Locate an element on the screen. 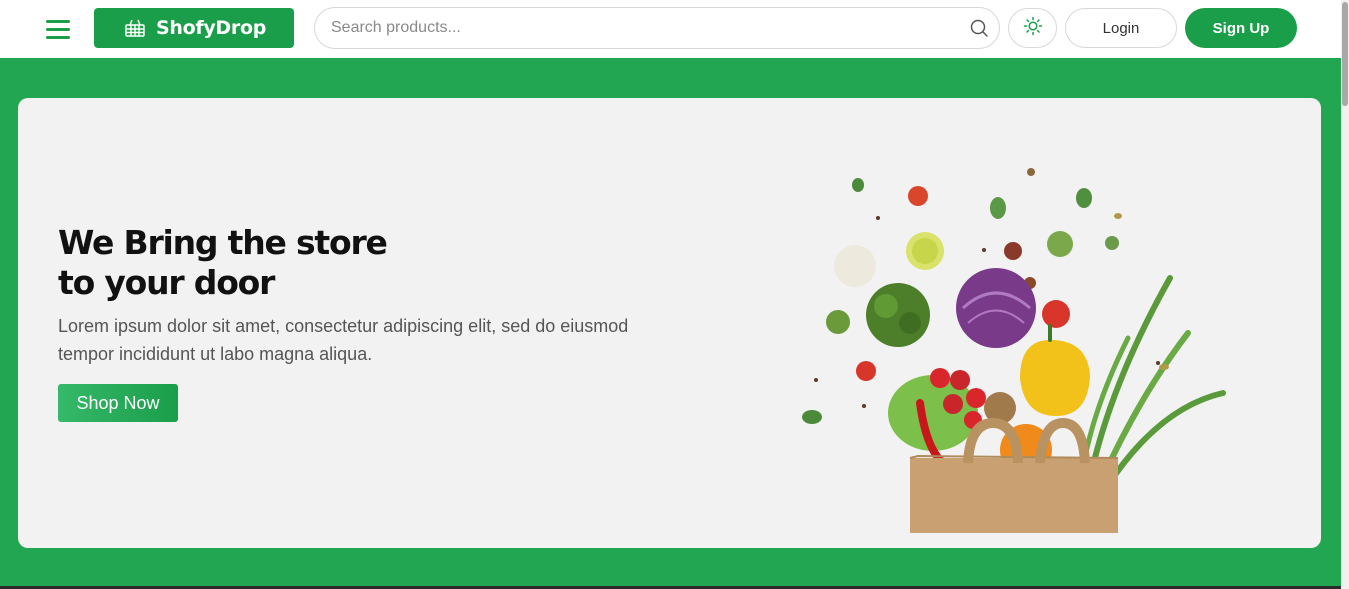  theme-toggle-button is located at coordinates (1032, 28).